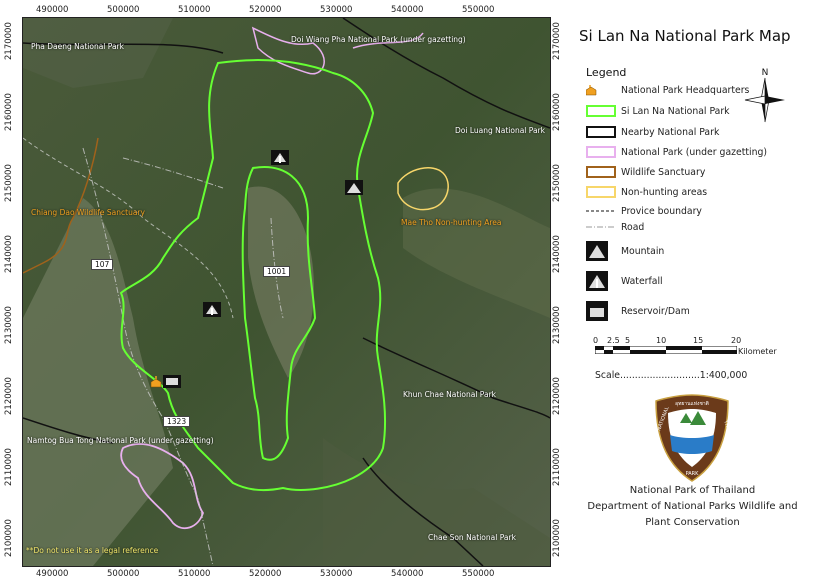  Describe the element at coordinates (52, 10) in the screenshot. I see `coord-top-0: 490000` at that location.